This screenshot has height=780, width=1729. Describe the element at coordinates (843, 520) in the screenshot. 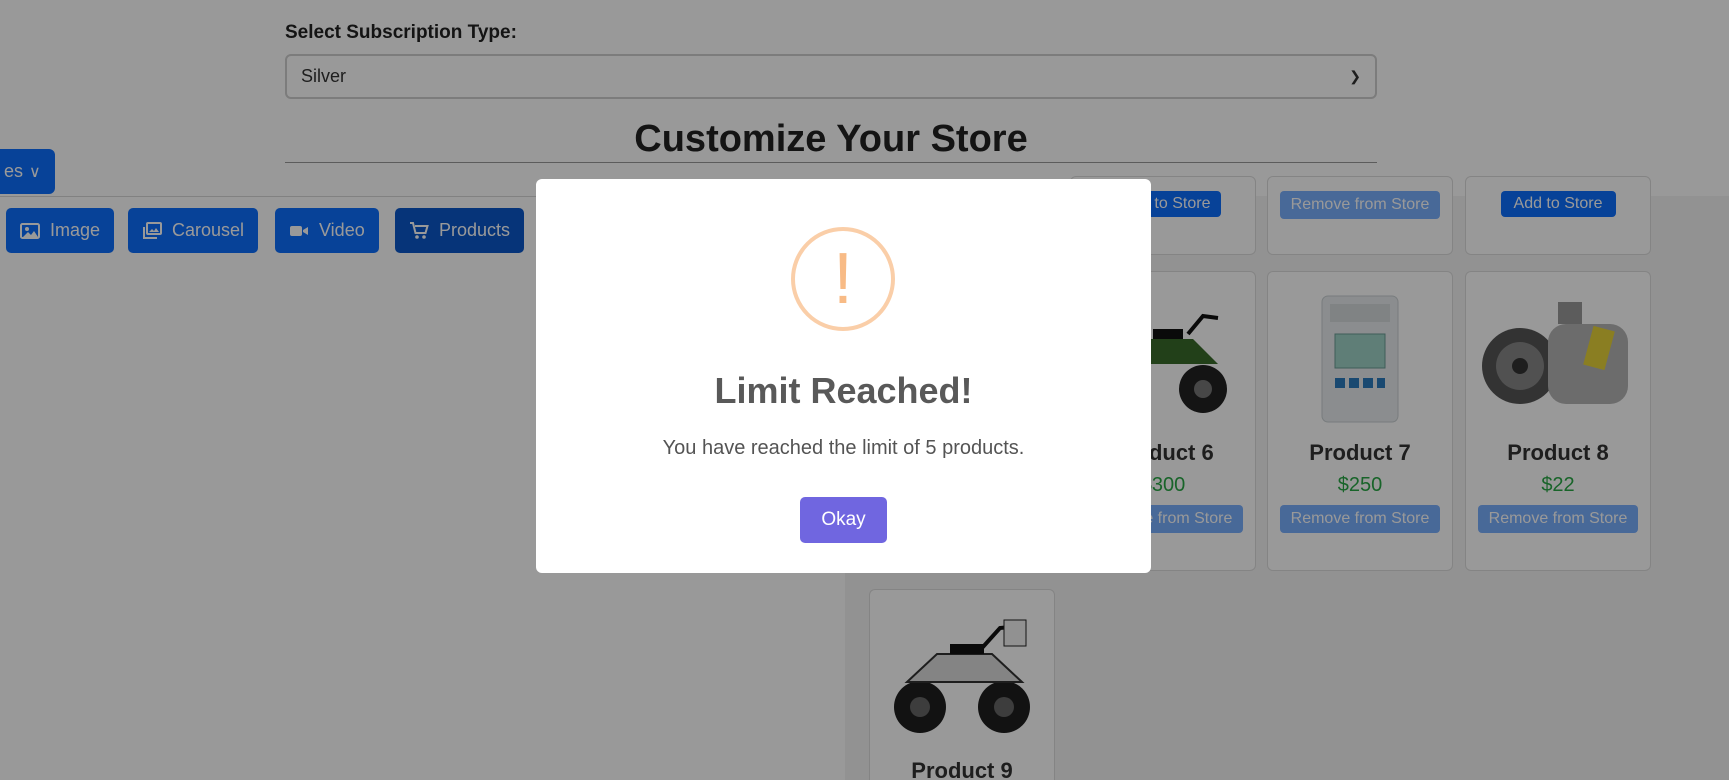

I see `okay-button: Okay` at that location.